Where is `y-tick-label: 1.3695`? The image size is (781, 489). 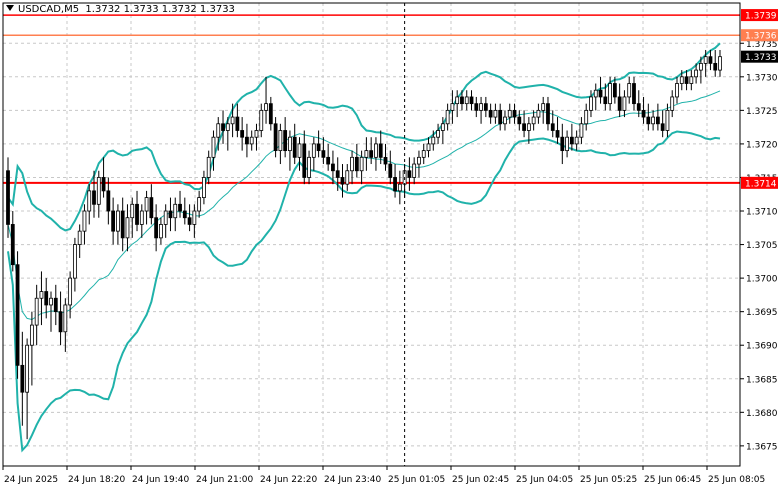
y-tick-label: 1.3695 is located at coordinates (762, 313).